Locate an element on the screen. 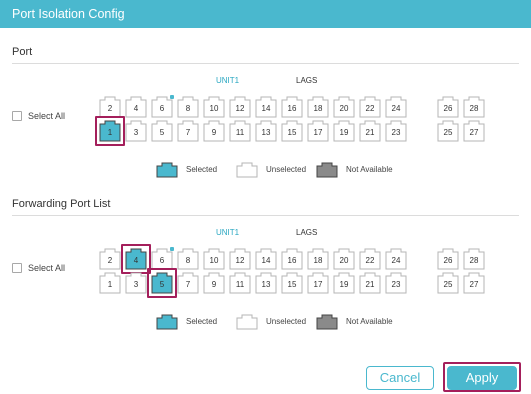  port-19-forwarding: 19 is located at coordinates (344, 283).